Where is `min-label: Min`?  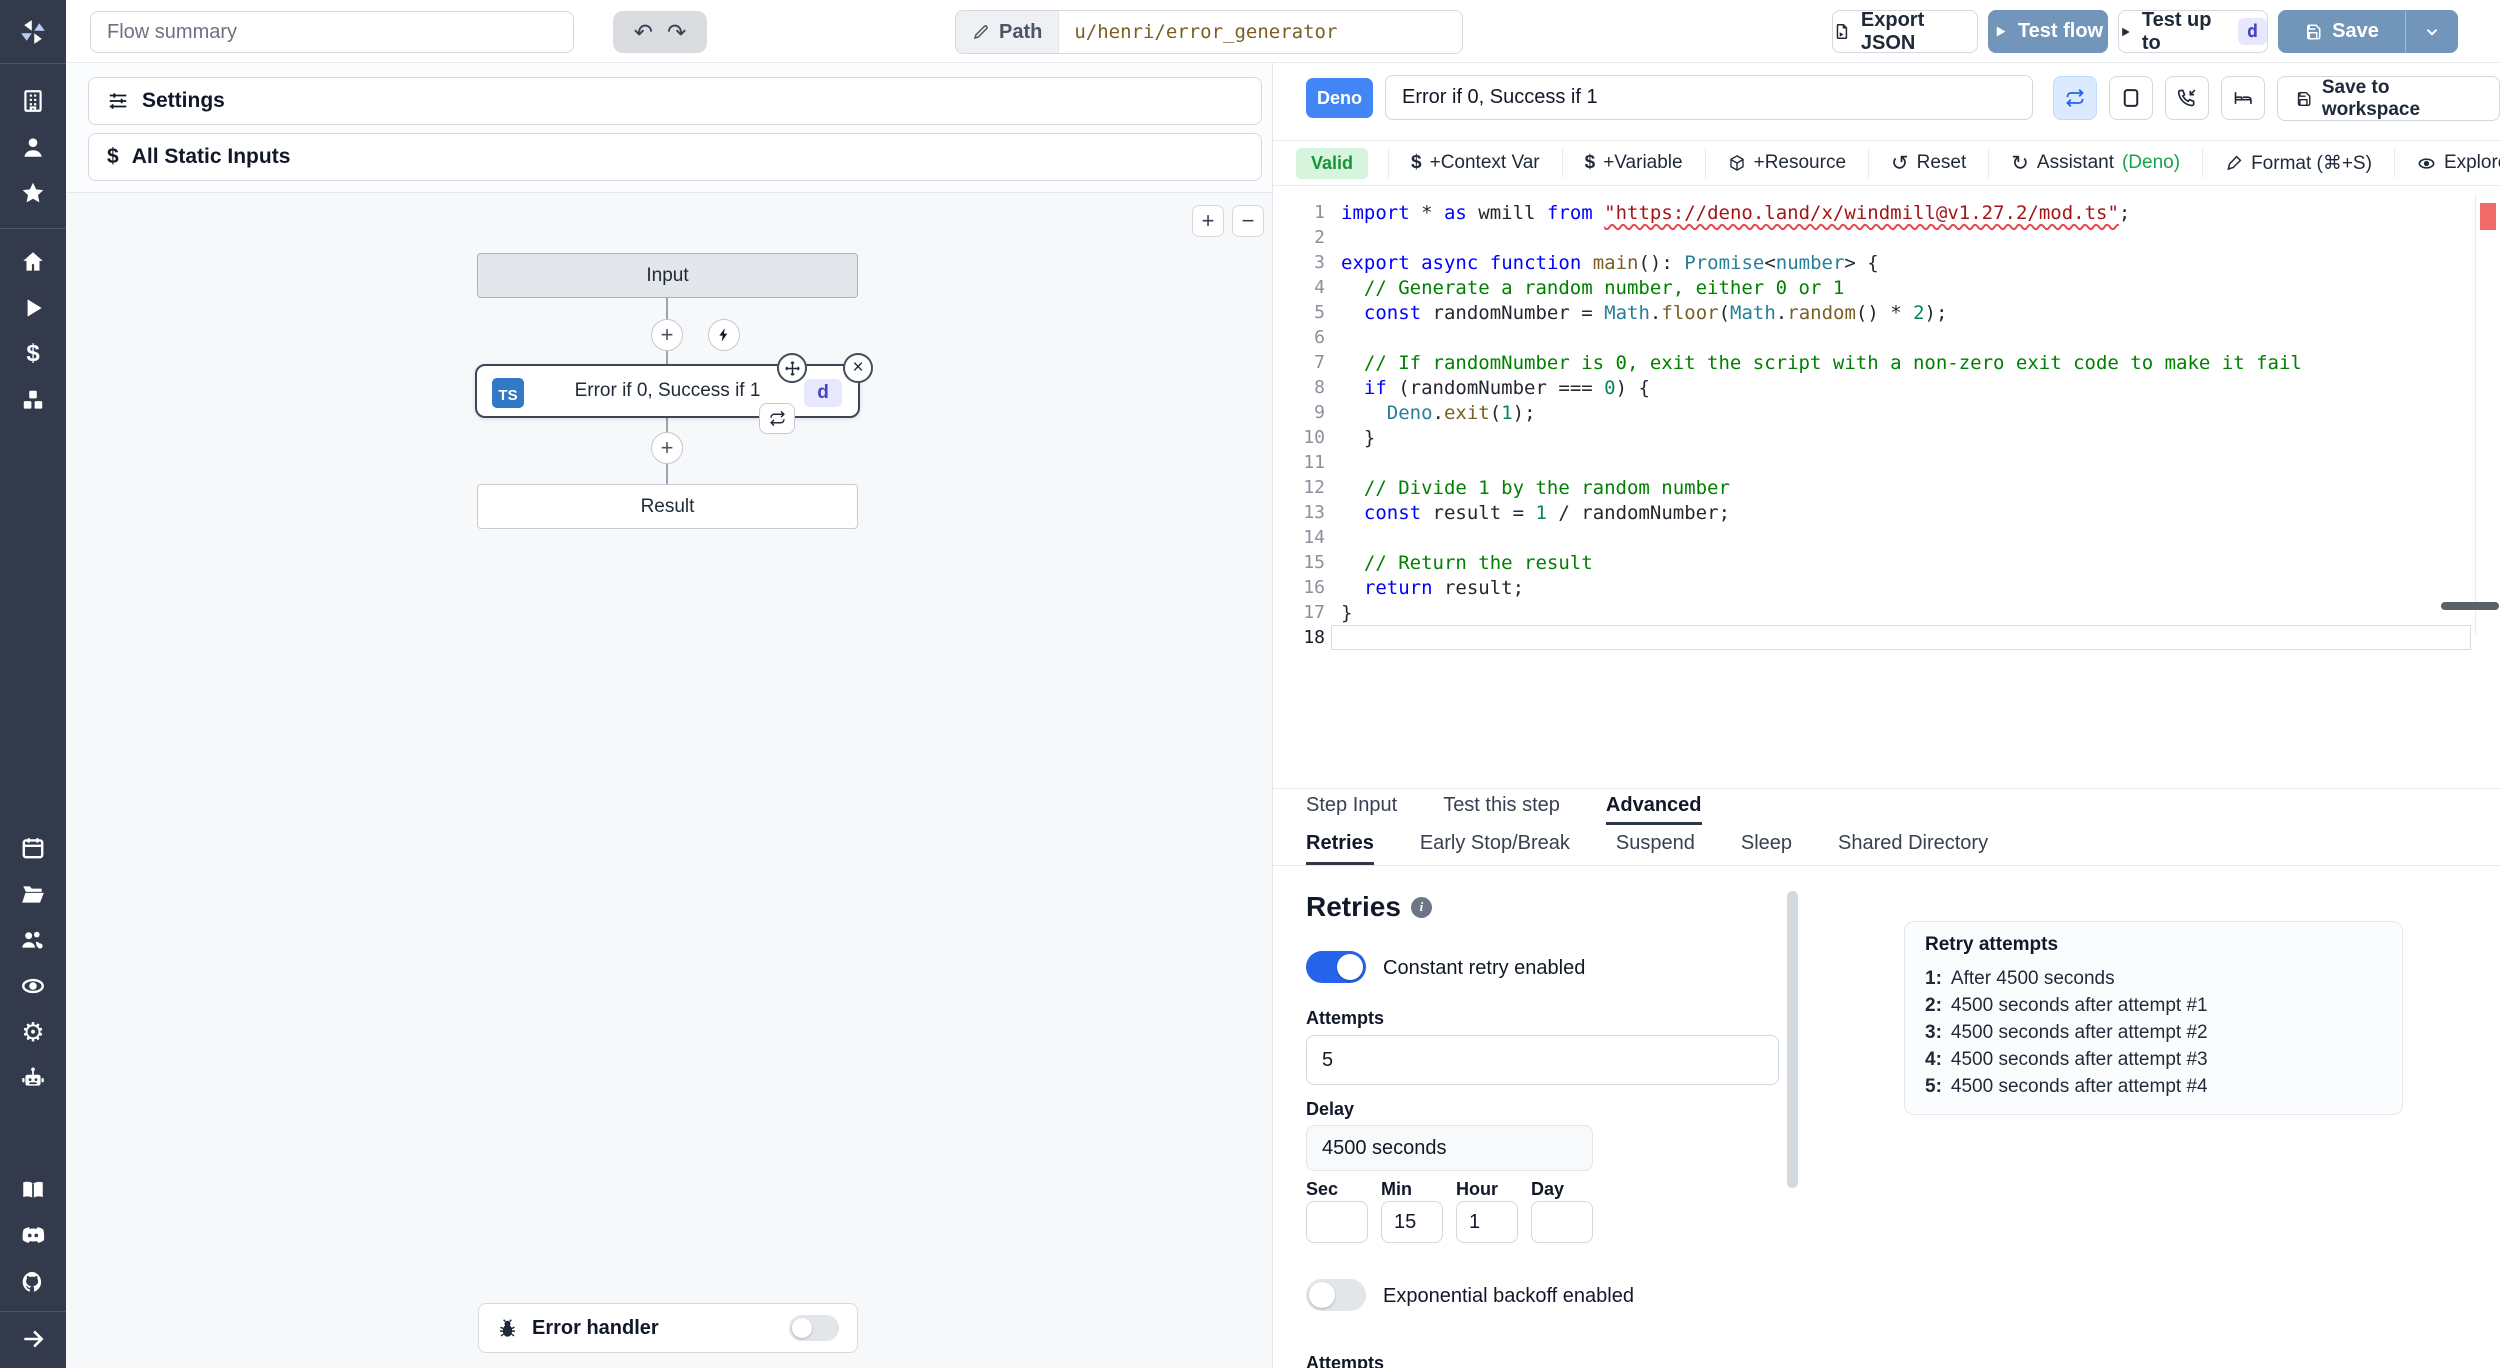
min-label: Min is located at coordinates (1396, 1189).